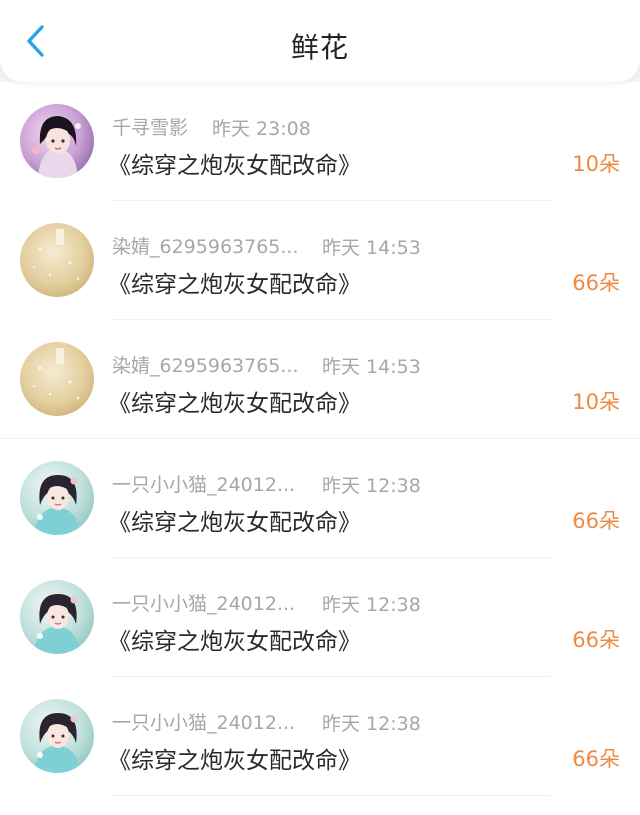 The image size is (640, 815). Describe the element at coordinates (319, 47) in the screenshot. I see `page-title: 鲜花` at that location.